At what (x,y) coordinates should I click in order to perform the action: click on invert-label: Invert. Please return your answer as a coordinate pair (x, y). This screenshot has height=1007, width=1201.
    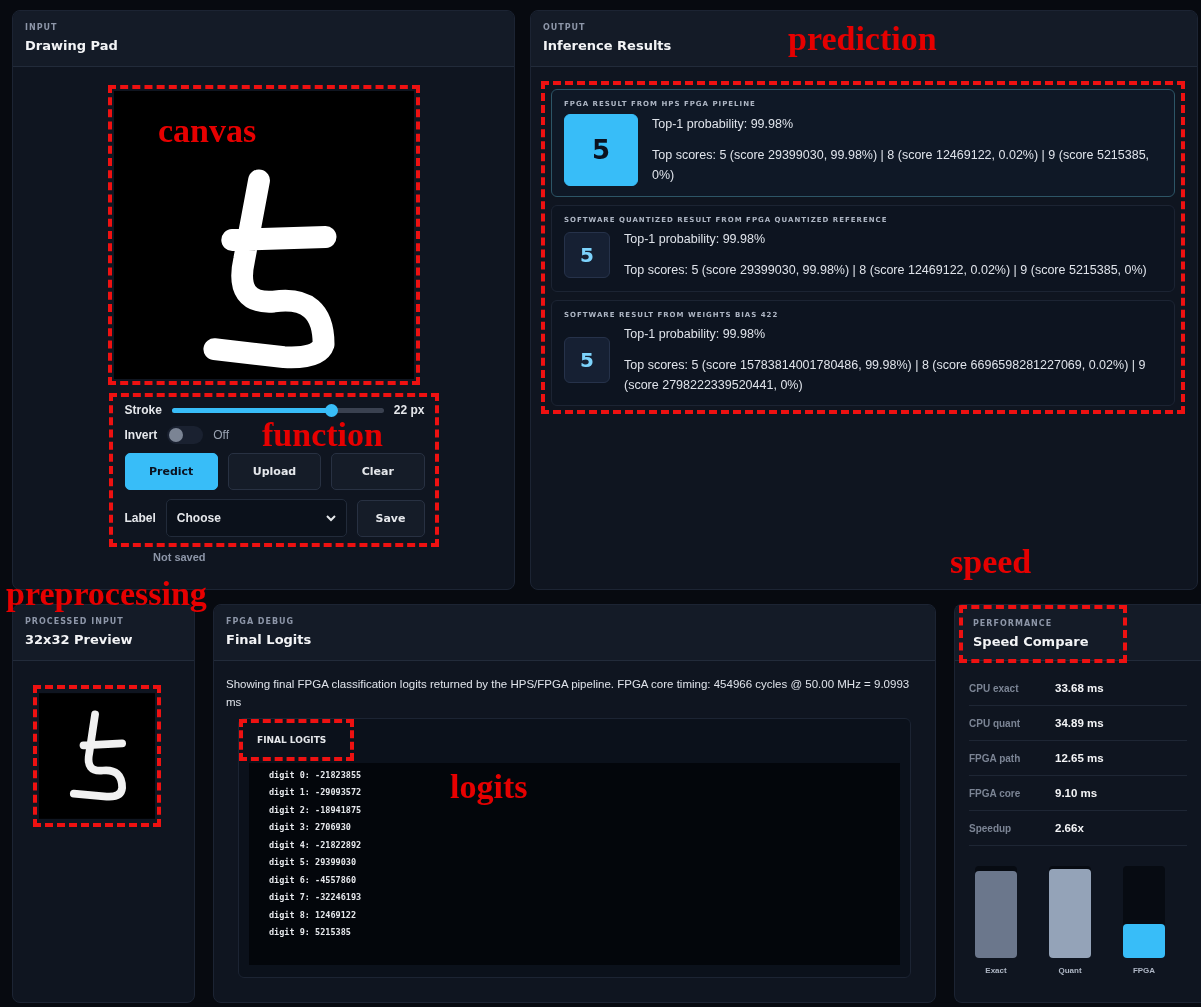
    Looking at the image, I should click on (141, 435).